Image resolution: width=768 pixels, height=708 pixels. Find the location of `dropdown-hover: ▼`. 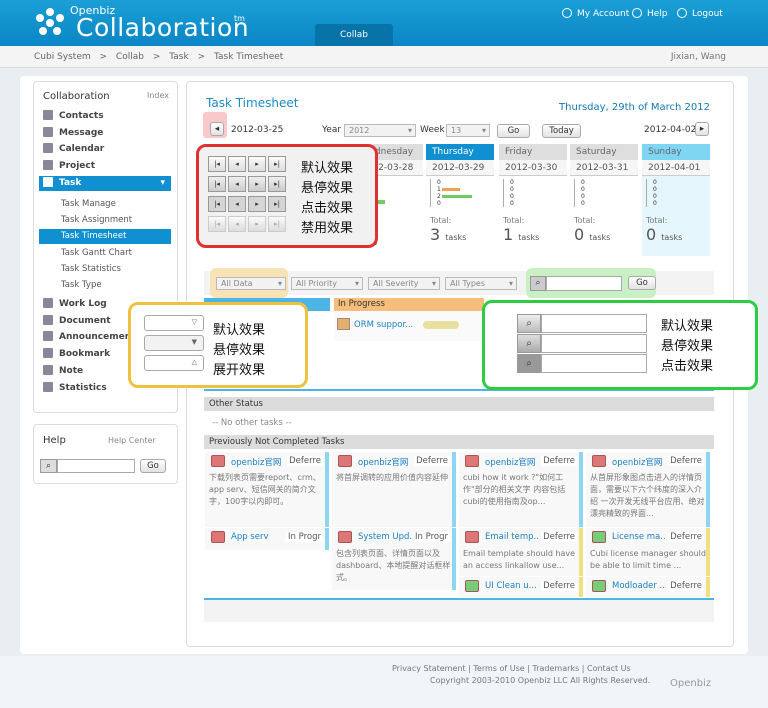

dropdown-hover: ▼ is located at coordinates (174, 343).